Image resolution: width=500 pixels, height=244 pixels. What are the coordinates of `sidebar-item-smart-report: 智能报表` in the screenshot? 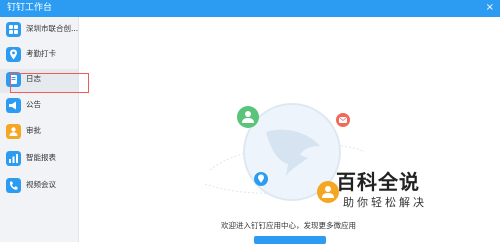 It's located at (39, 160).